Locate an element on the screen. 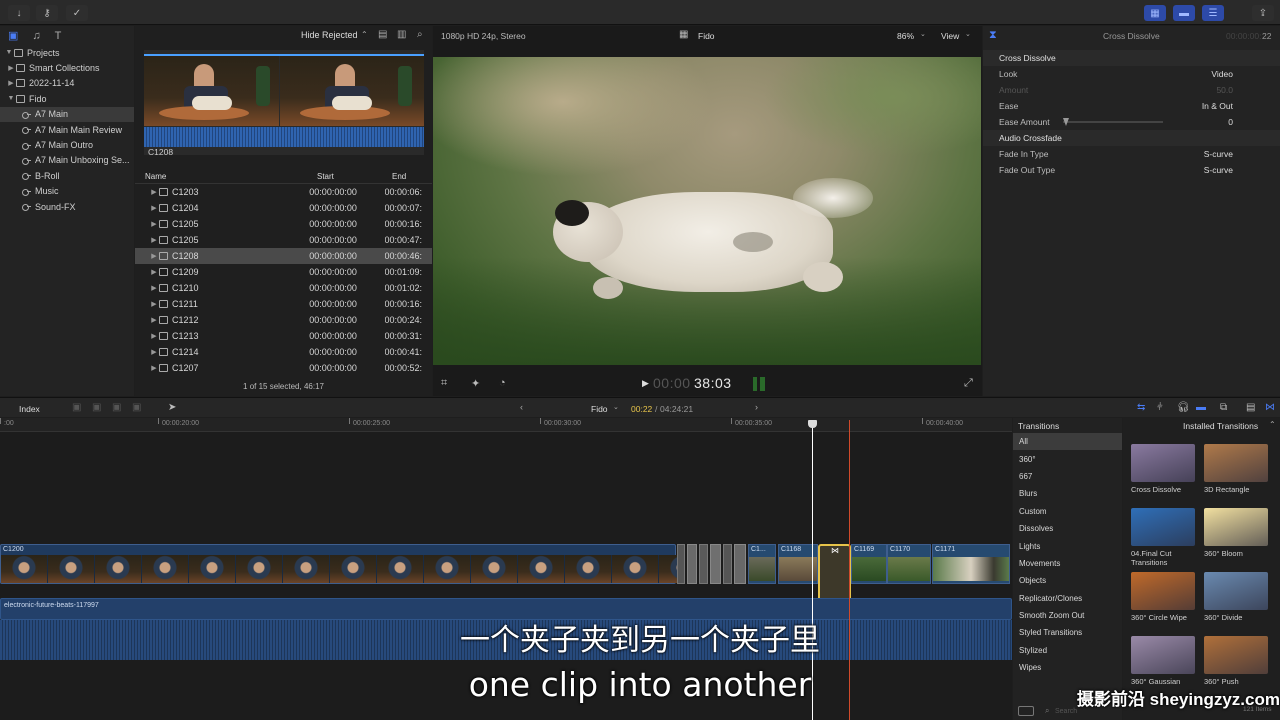  library-item: ▶ 2022-11-14 is located at coordinates (67, 83).